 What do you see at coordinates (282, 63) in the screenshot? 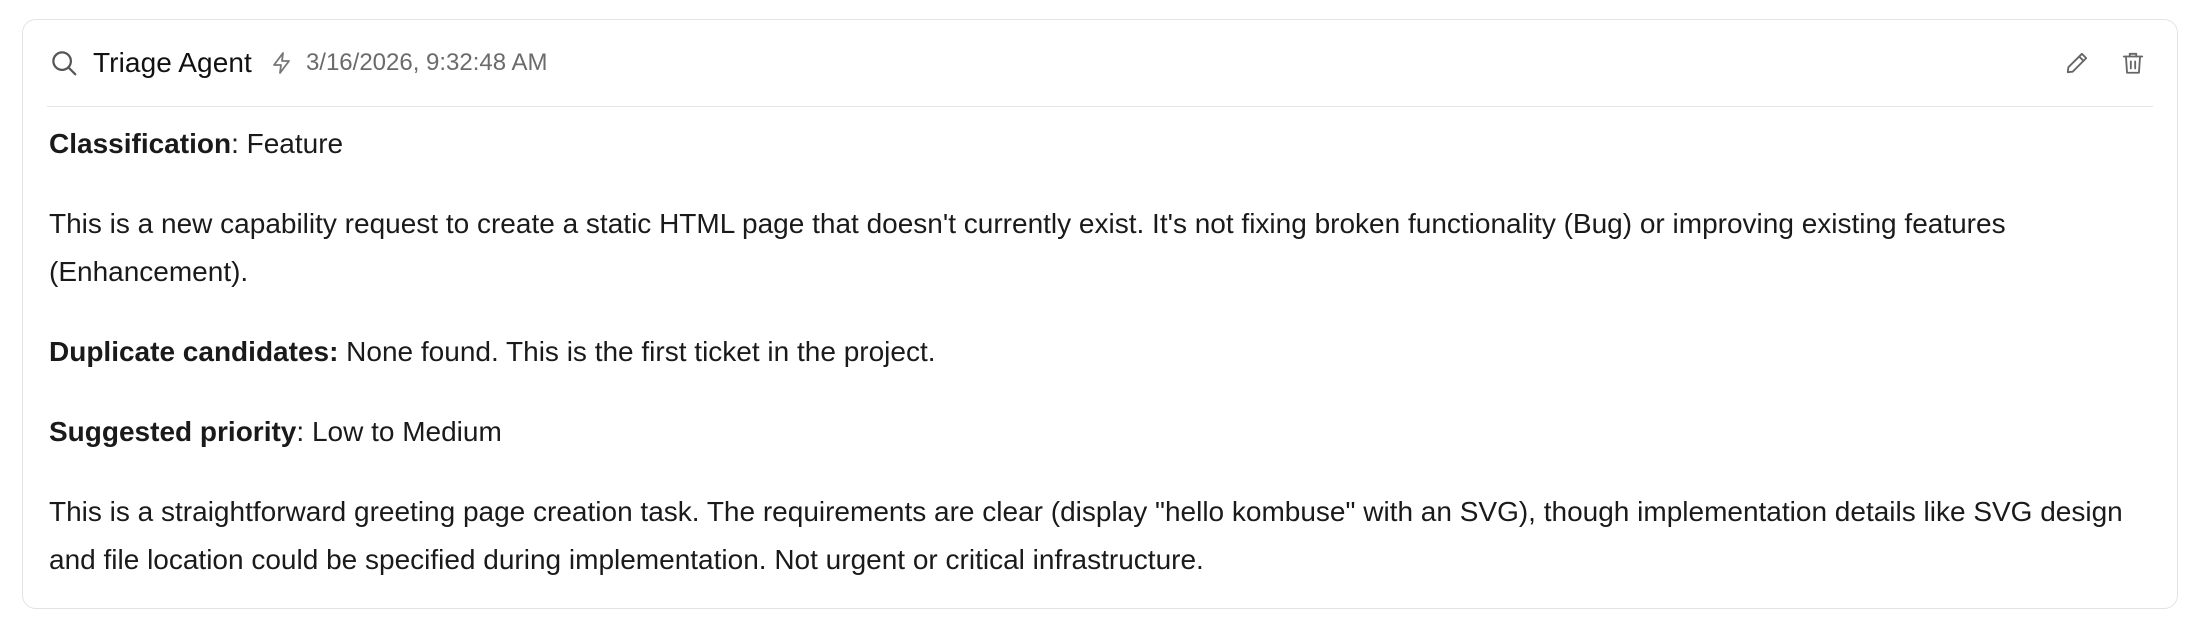
I see `bolt-icon` at bounding box center [282, 63].